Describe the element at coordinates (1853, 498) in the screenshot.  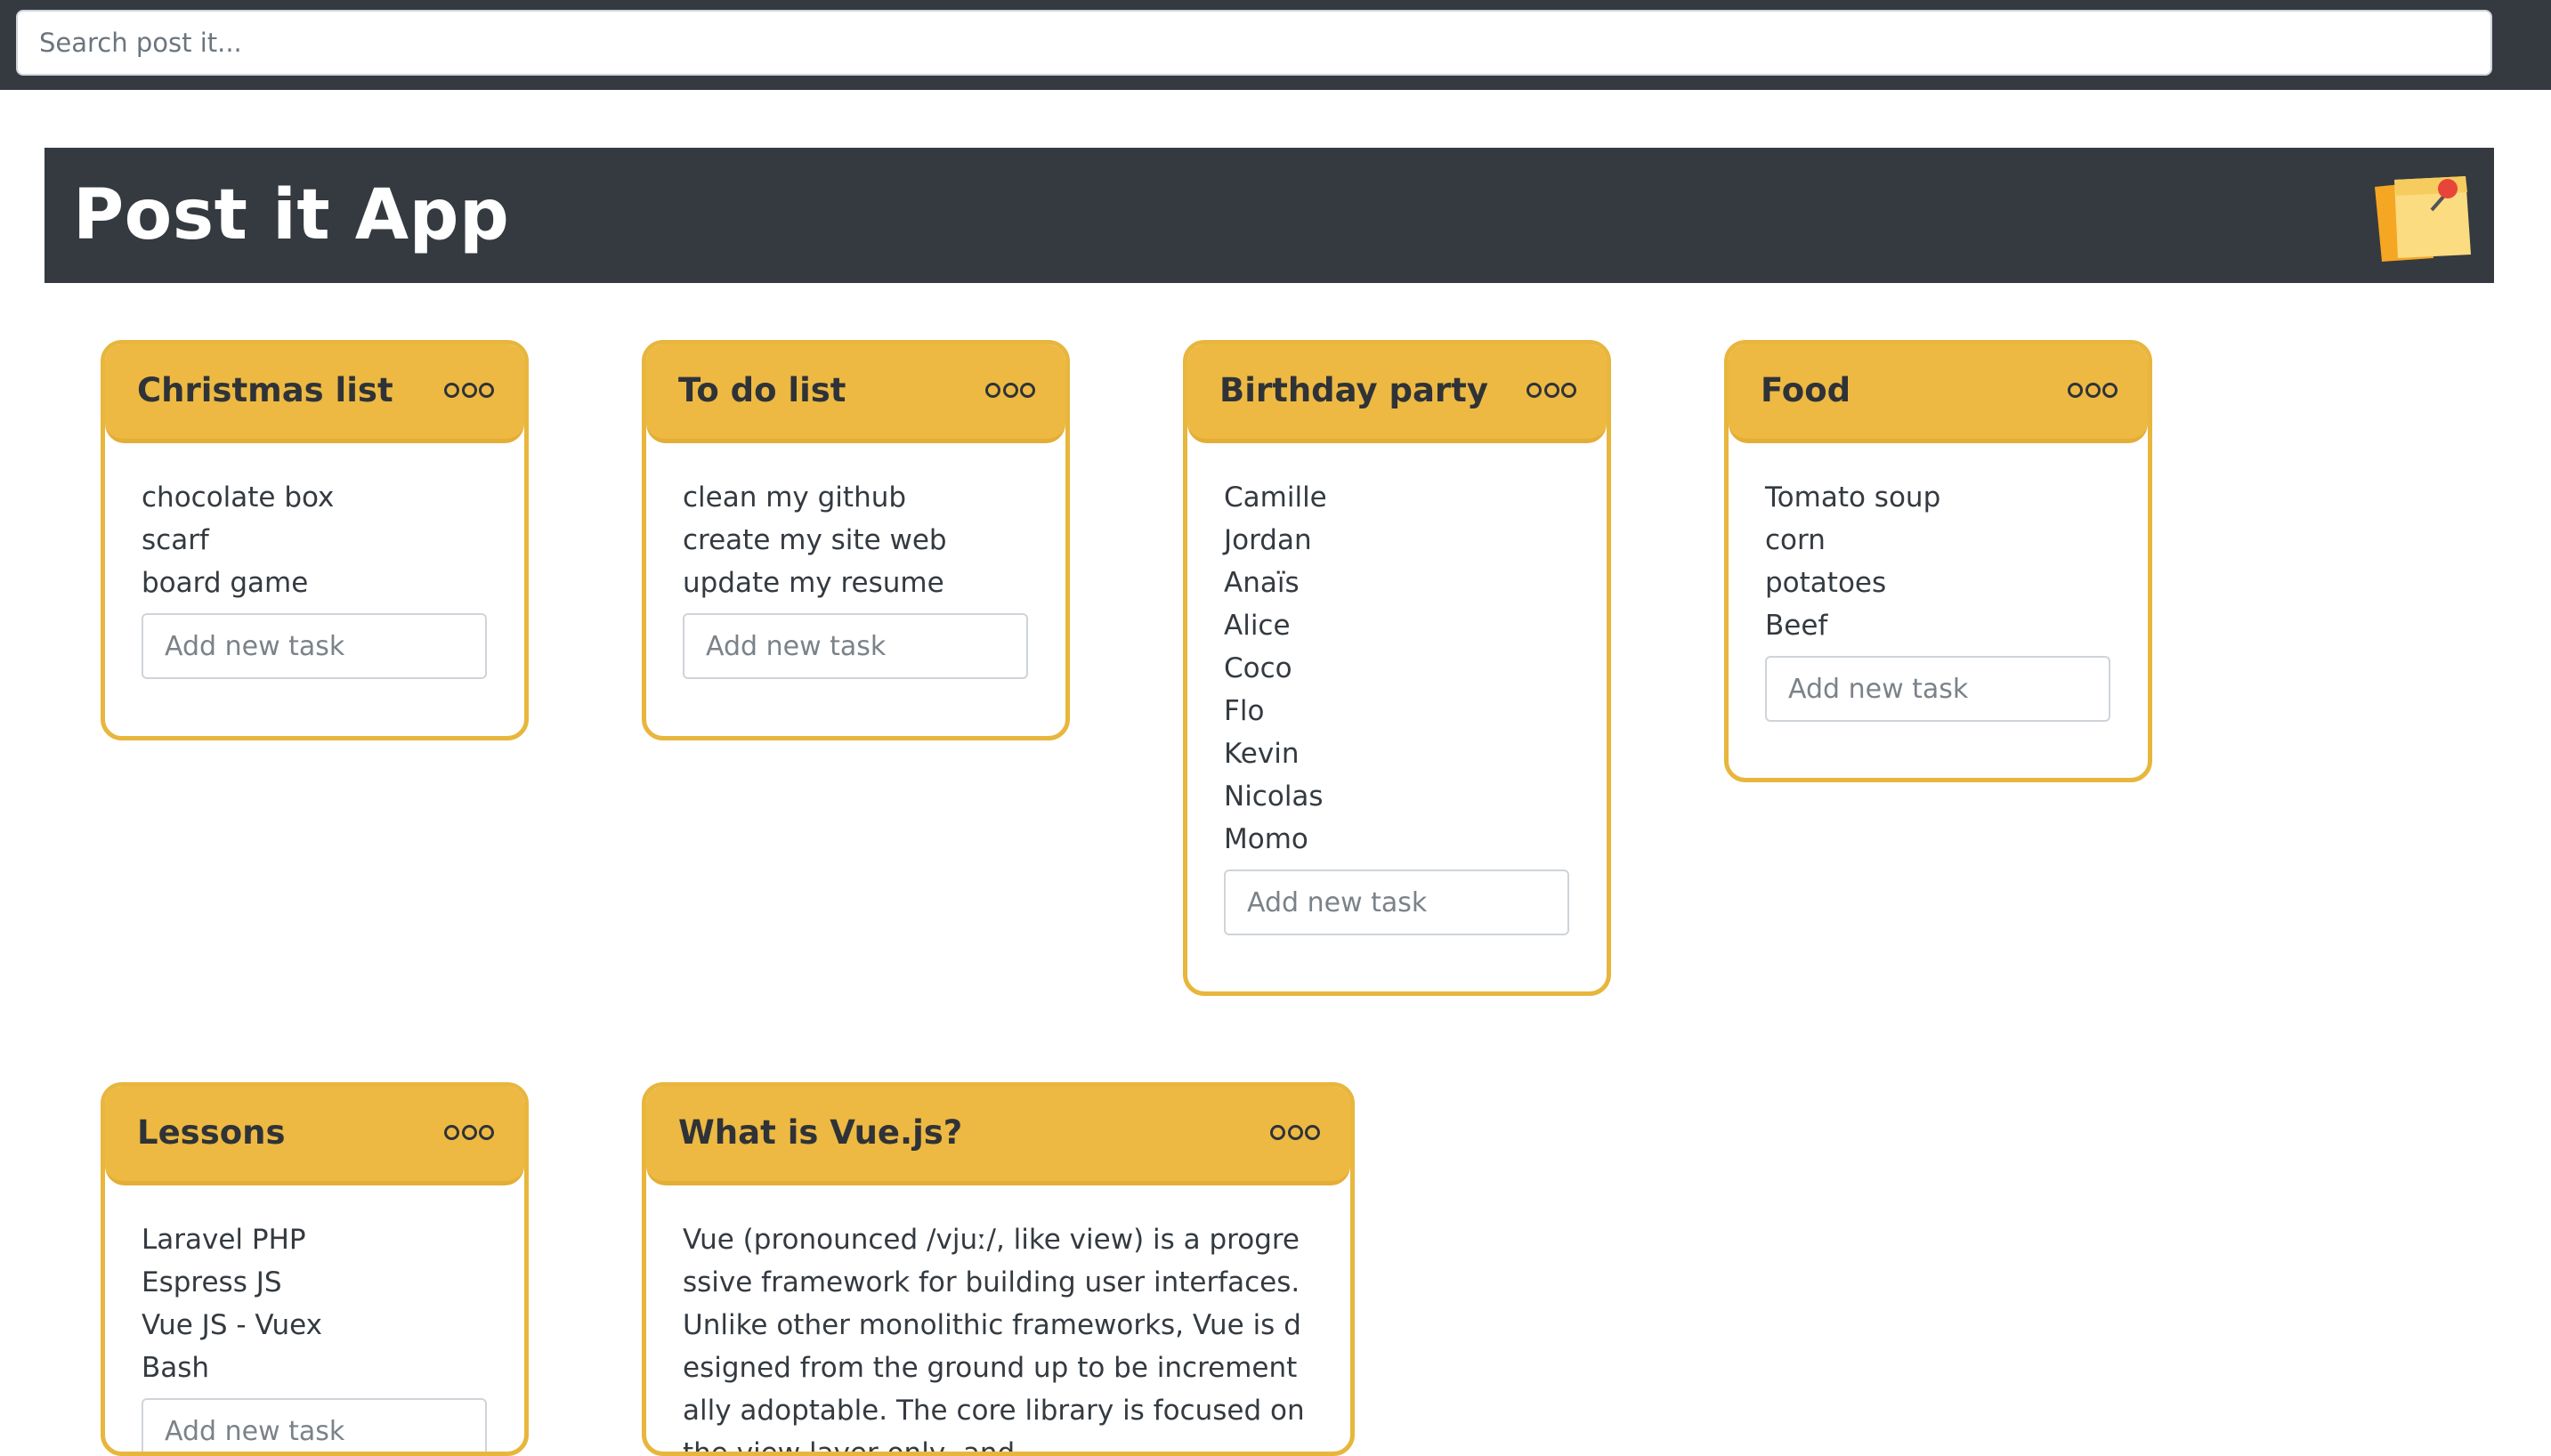
I see `task-item: Tomato soup` at that location.